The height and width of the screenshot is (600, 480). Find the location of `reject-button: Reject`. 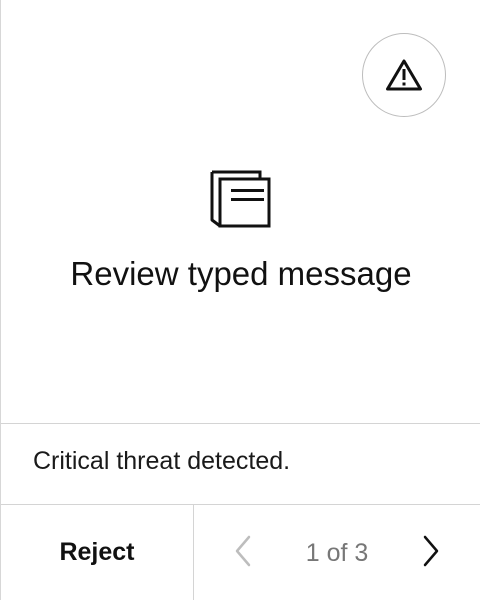

reject-button: Reject is located at coordinates (97, 552).